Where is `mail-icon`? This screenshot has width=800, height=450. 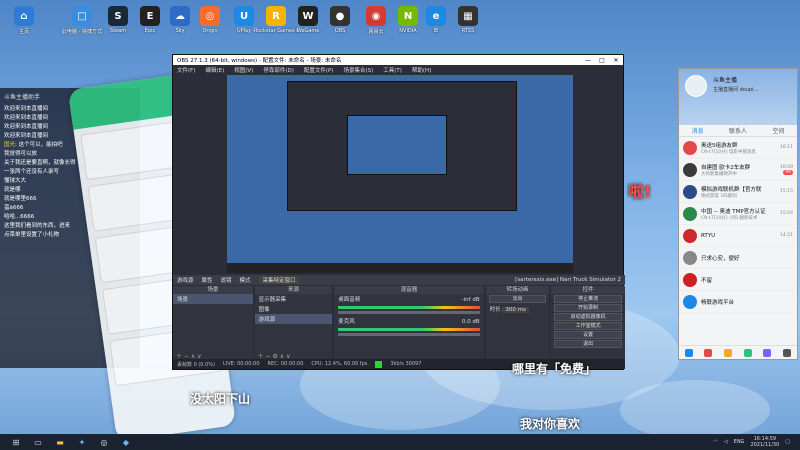 mail-icon is located at coordinates (767, 352).